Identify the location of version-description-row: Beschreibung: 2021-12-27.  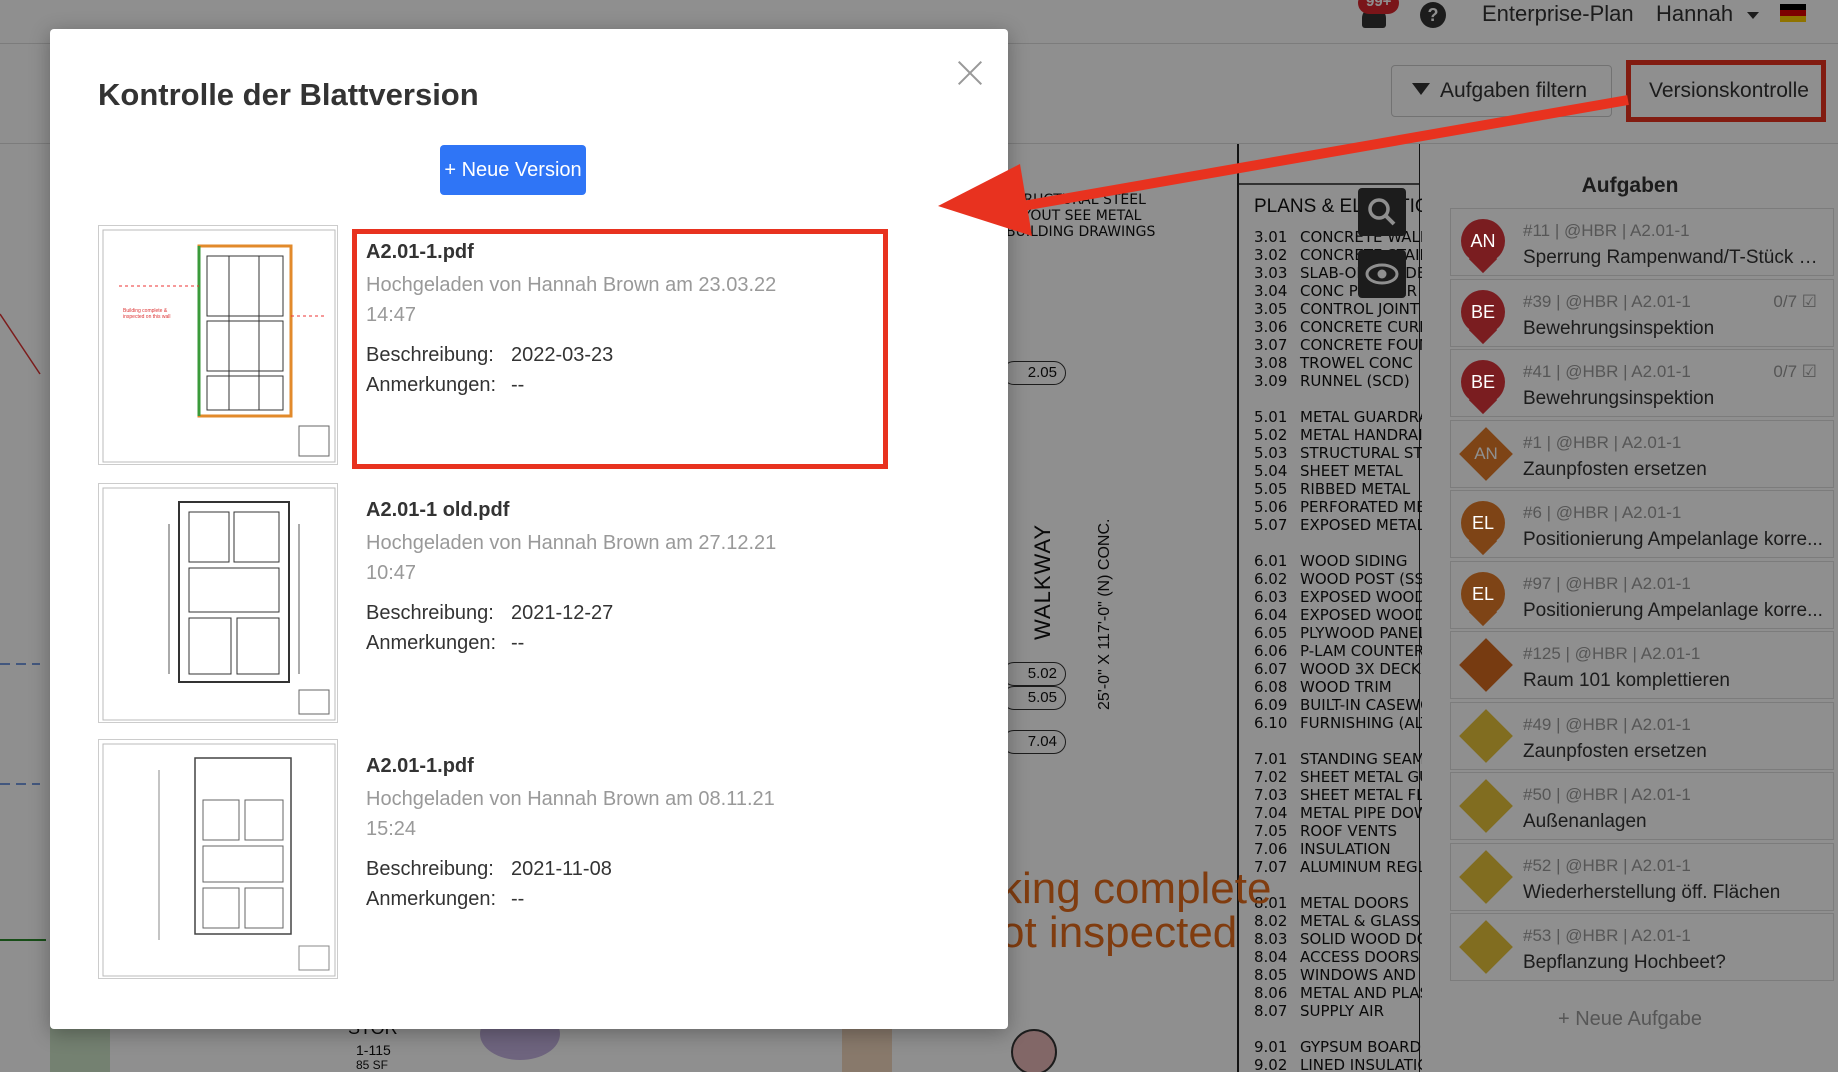
(626, 613).